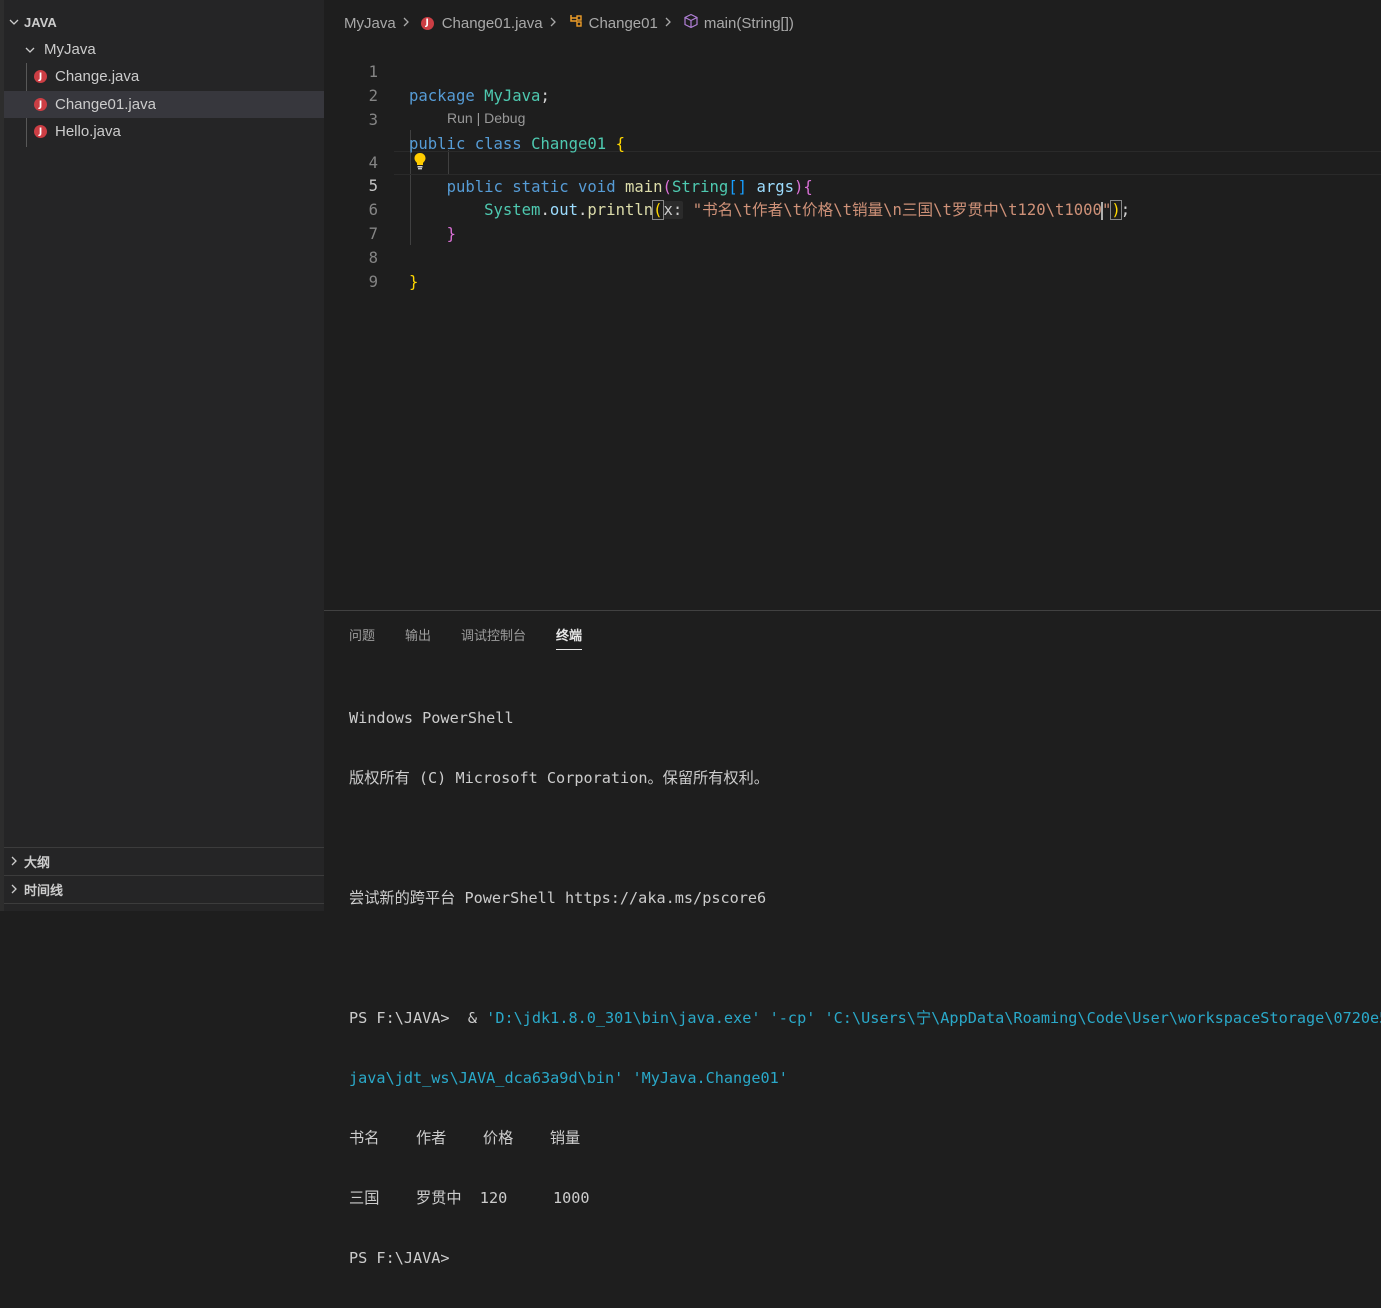  I want to click on code-line: 6 }, so click(852, 208).